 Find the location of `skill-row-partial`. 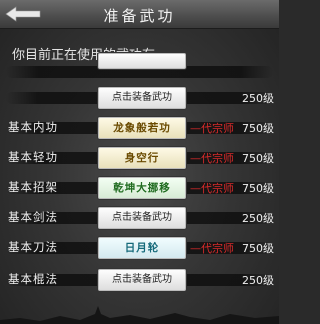

skill-row-partial is located at coordinates (139, 68).